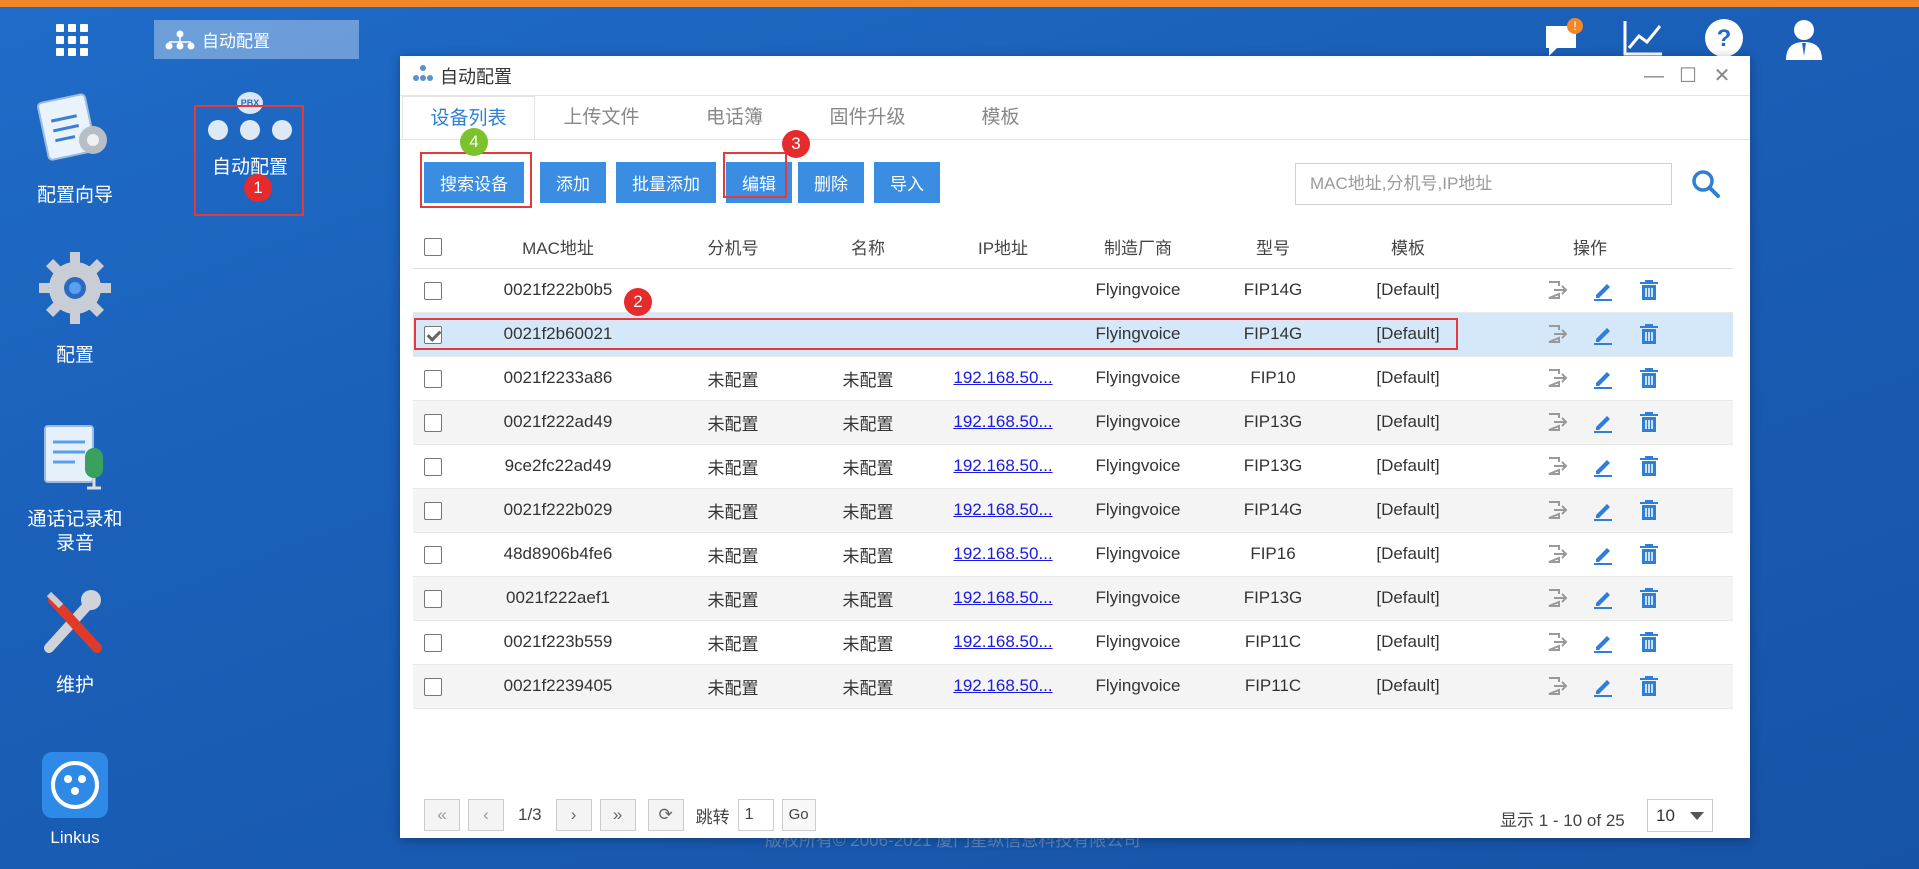  Describe the element at coordinates (733, 247) in the screenshot. I see `column-header-extension: 分机号` at that location.